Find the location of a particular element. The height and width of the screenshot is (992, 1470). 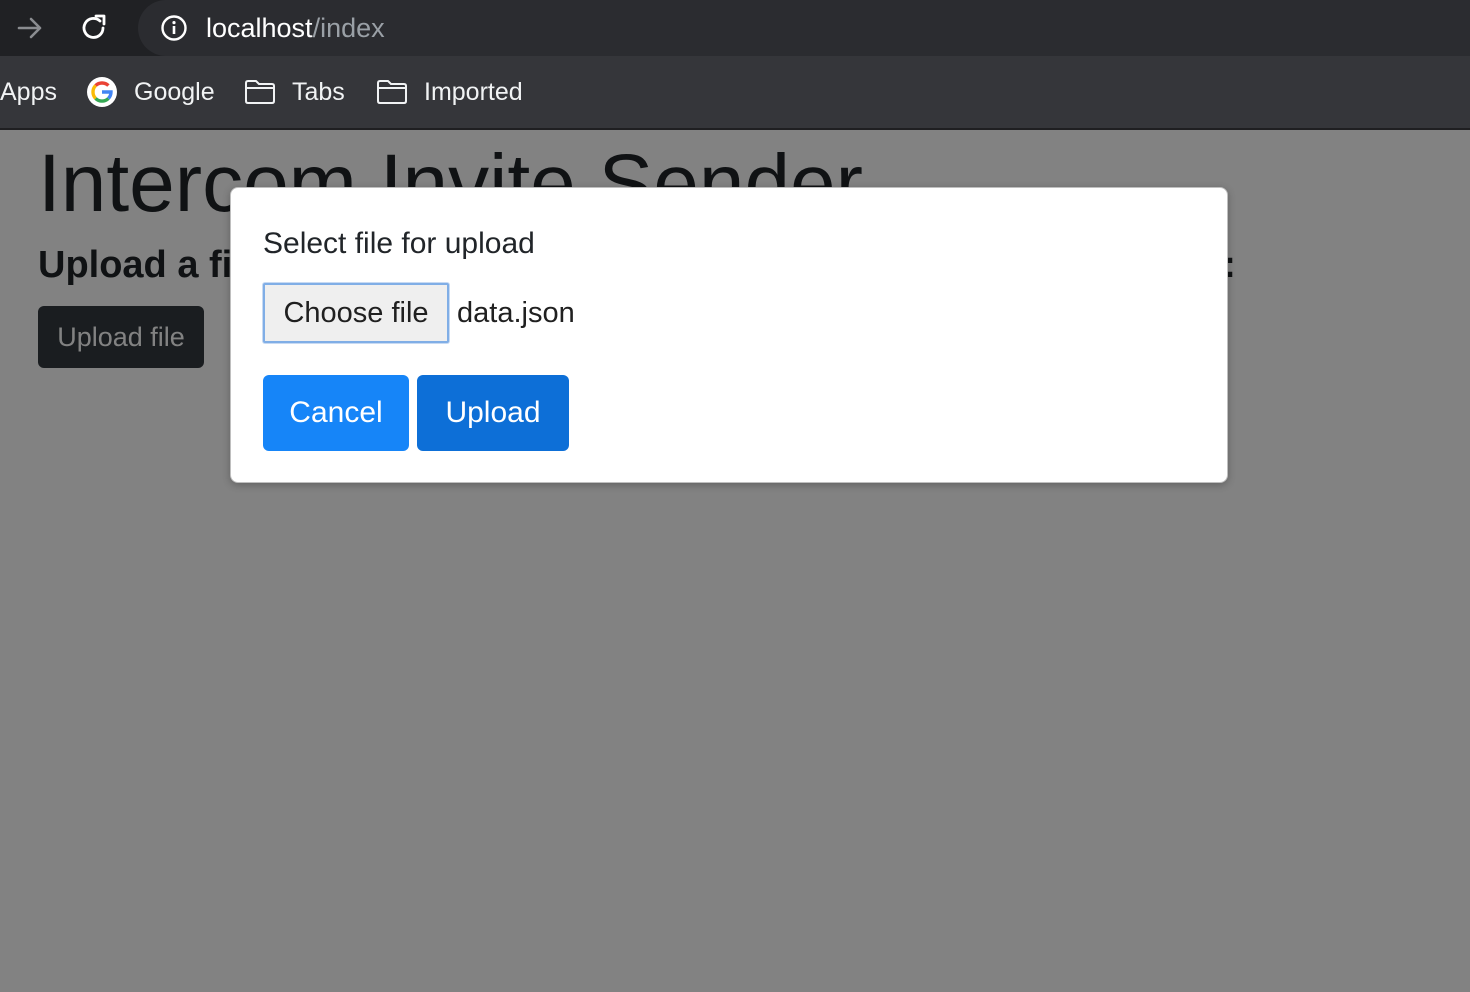

address-bar: localhost/index is located at coordinates (804, 28).